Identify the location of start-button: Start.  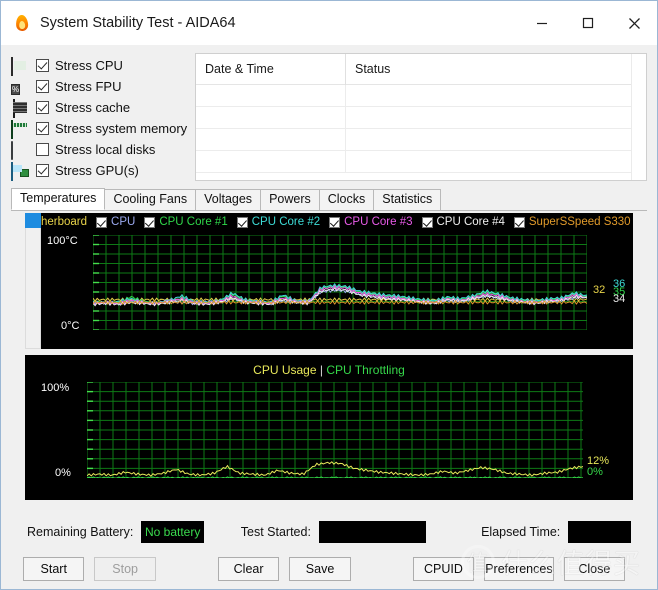
(54, 569).